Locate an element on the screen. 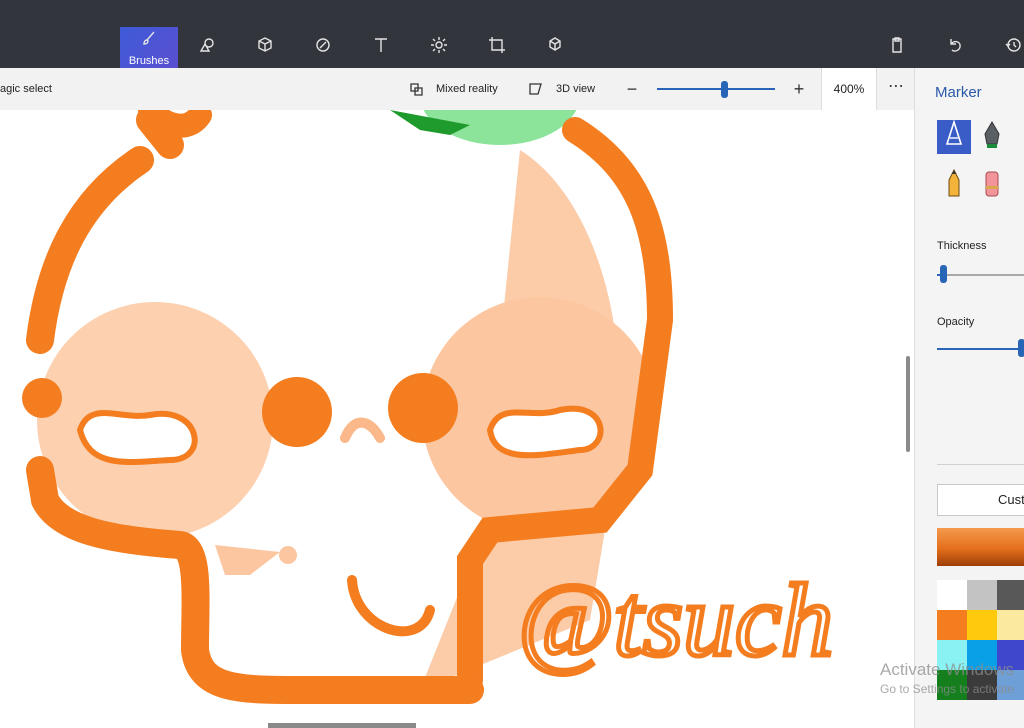 The height and width of the screenshot is (728, 1024). history-button is located at coordinates (1004, 47).